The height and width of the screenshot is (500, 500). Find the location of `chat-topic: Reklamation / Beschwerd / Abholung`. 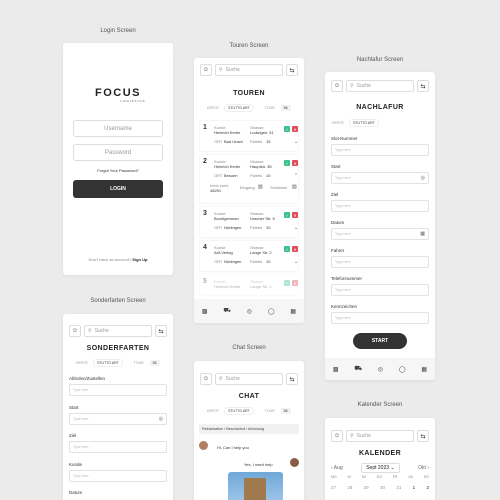

chat-topic: Reklamation / Beschwerd / Abholung is located at coordinates (249, 429).